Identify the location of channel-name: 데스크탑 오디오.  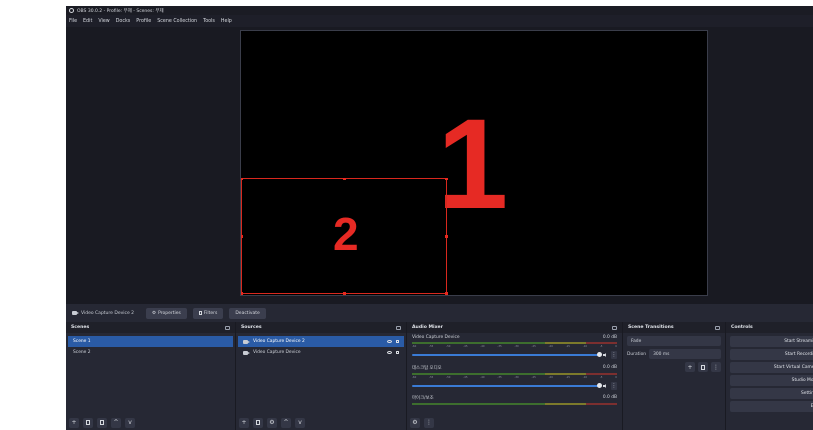
(427, 368).